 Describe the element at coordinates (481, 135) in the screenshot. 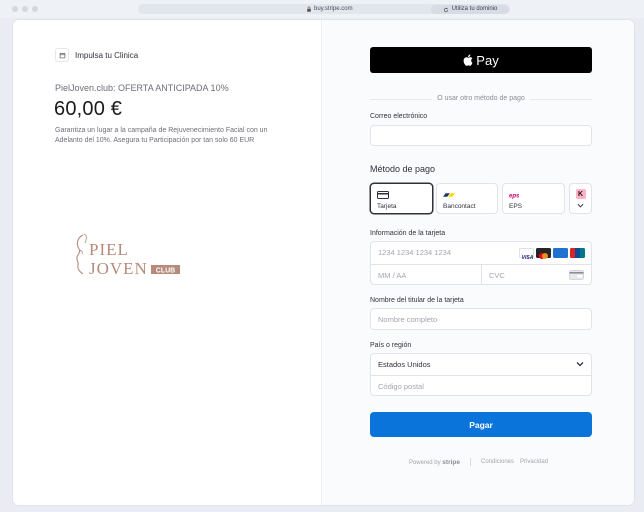

I see `email-field` at that location.